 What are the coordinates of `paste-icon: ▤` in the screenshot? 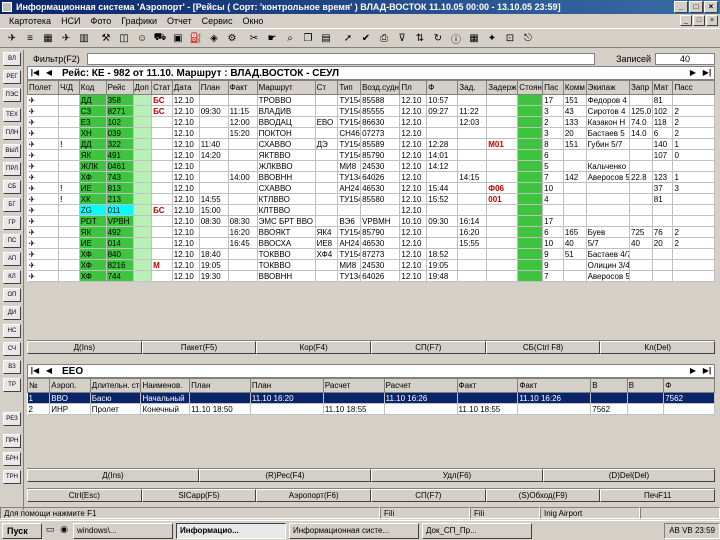 It's located at (326, 38).